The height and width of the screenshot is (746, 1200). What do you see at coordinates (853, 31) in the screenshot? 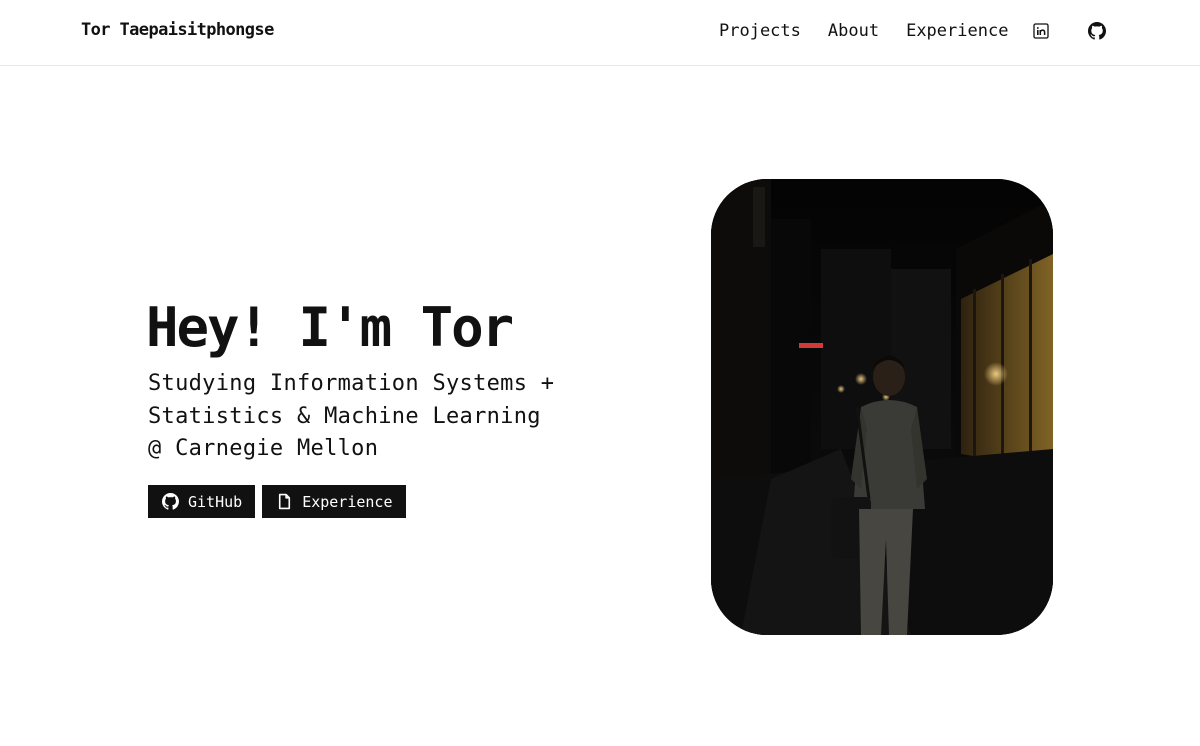
I see `nav-link-about: About` at bounding box center [853, 31].